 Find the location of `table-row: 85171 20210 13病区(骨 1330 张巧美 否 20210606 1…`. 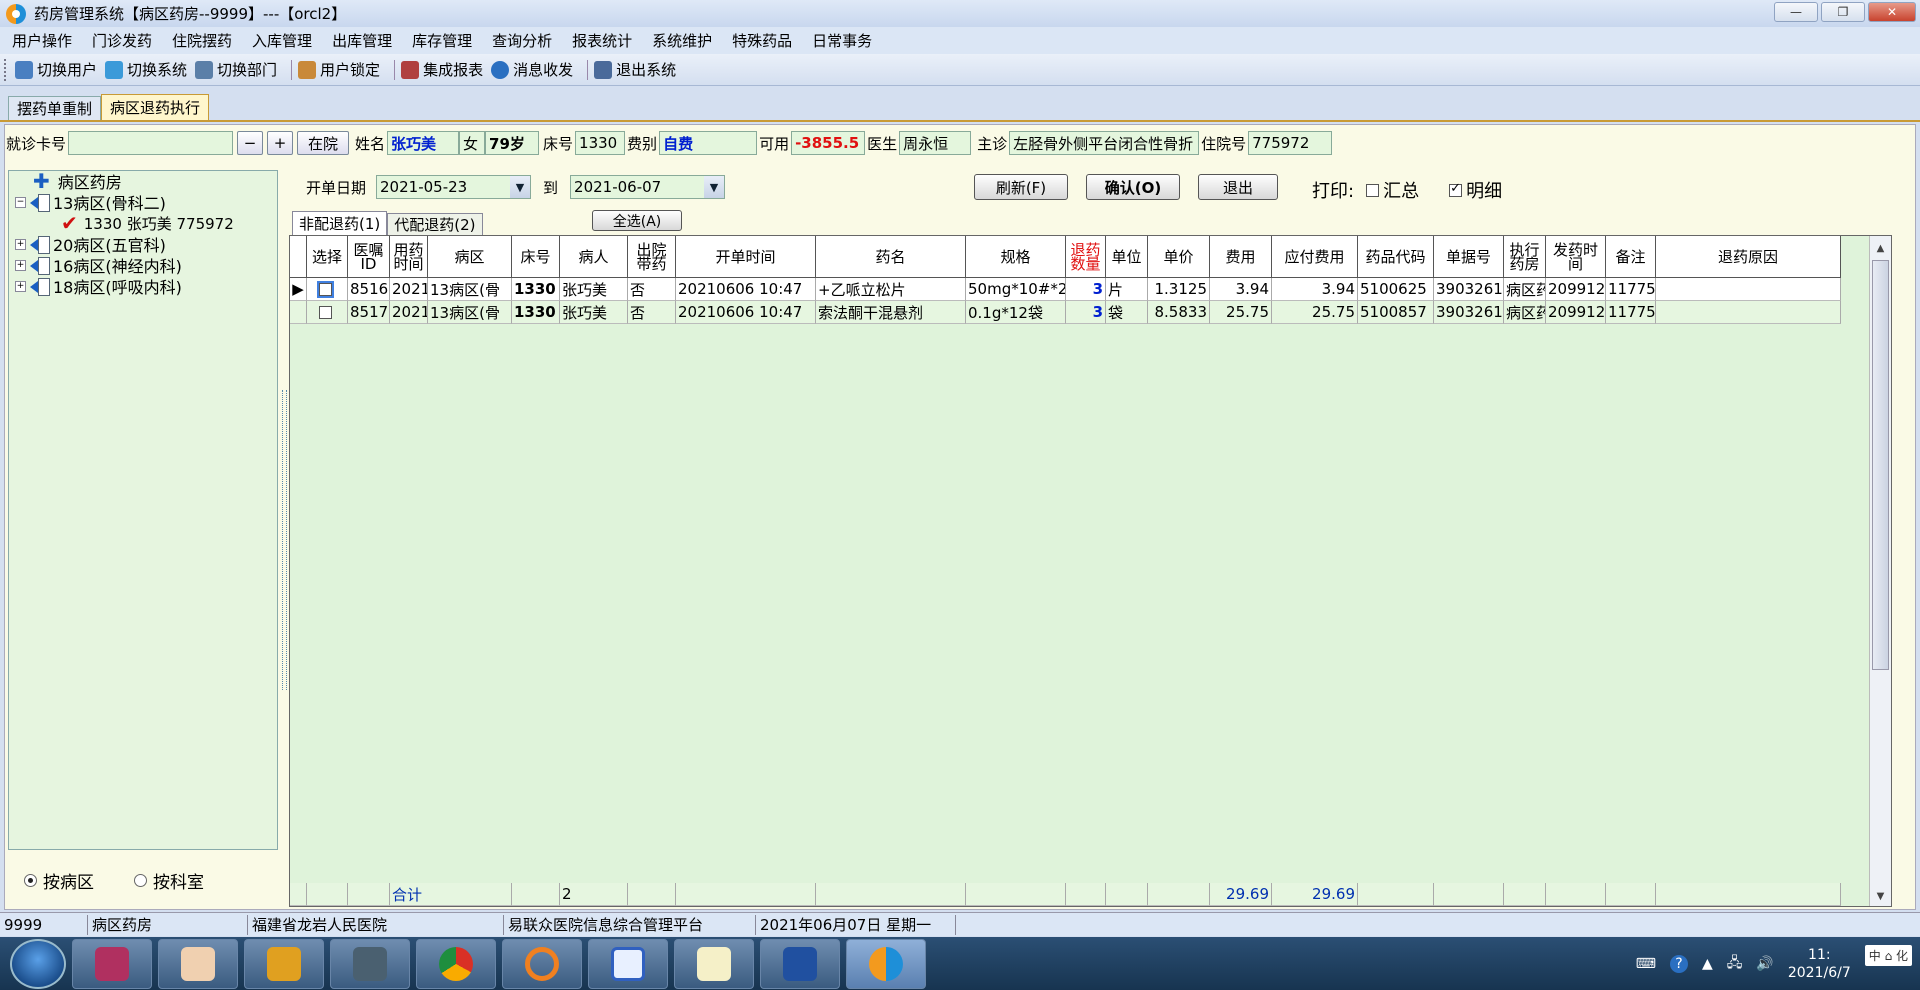

table-row: 85171 20210 13病区(骨 1330 张巧美 否 20210606 1… is located at coordinates (1065, 312).